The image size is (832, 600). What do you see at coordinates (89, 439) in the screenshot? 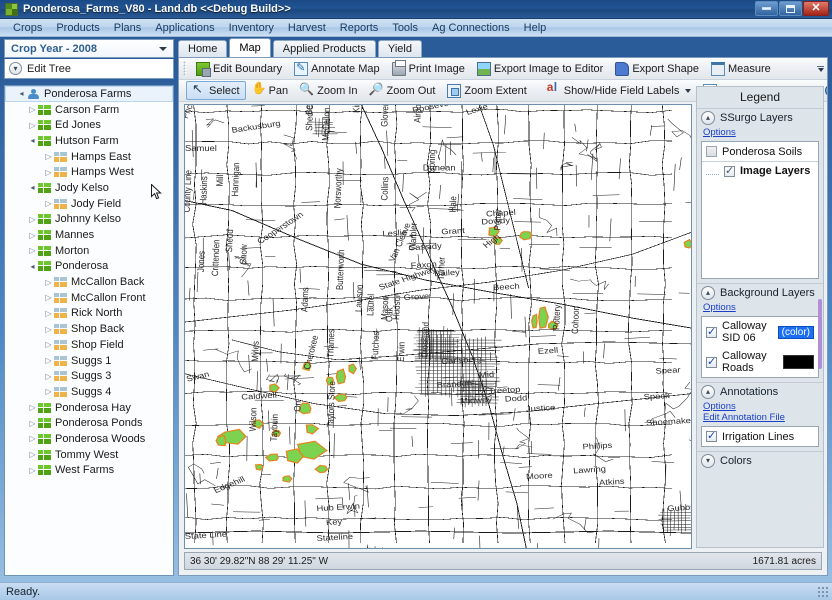
I see `tree-item-ponderosa-woods: ▷ Ponderosa Woods` at bounding box center [89, 439].